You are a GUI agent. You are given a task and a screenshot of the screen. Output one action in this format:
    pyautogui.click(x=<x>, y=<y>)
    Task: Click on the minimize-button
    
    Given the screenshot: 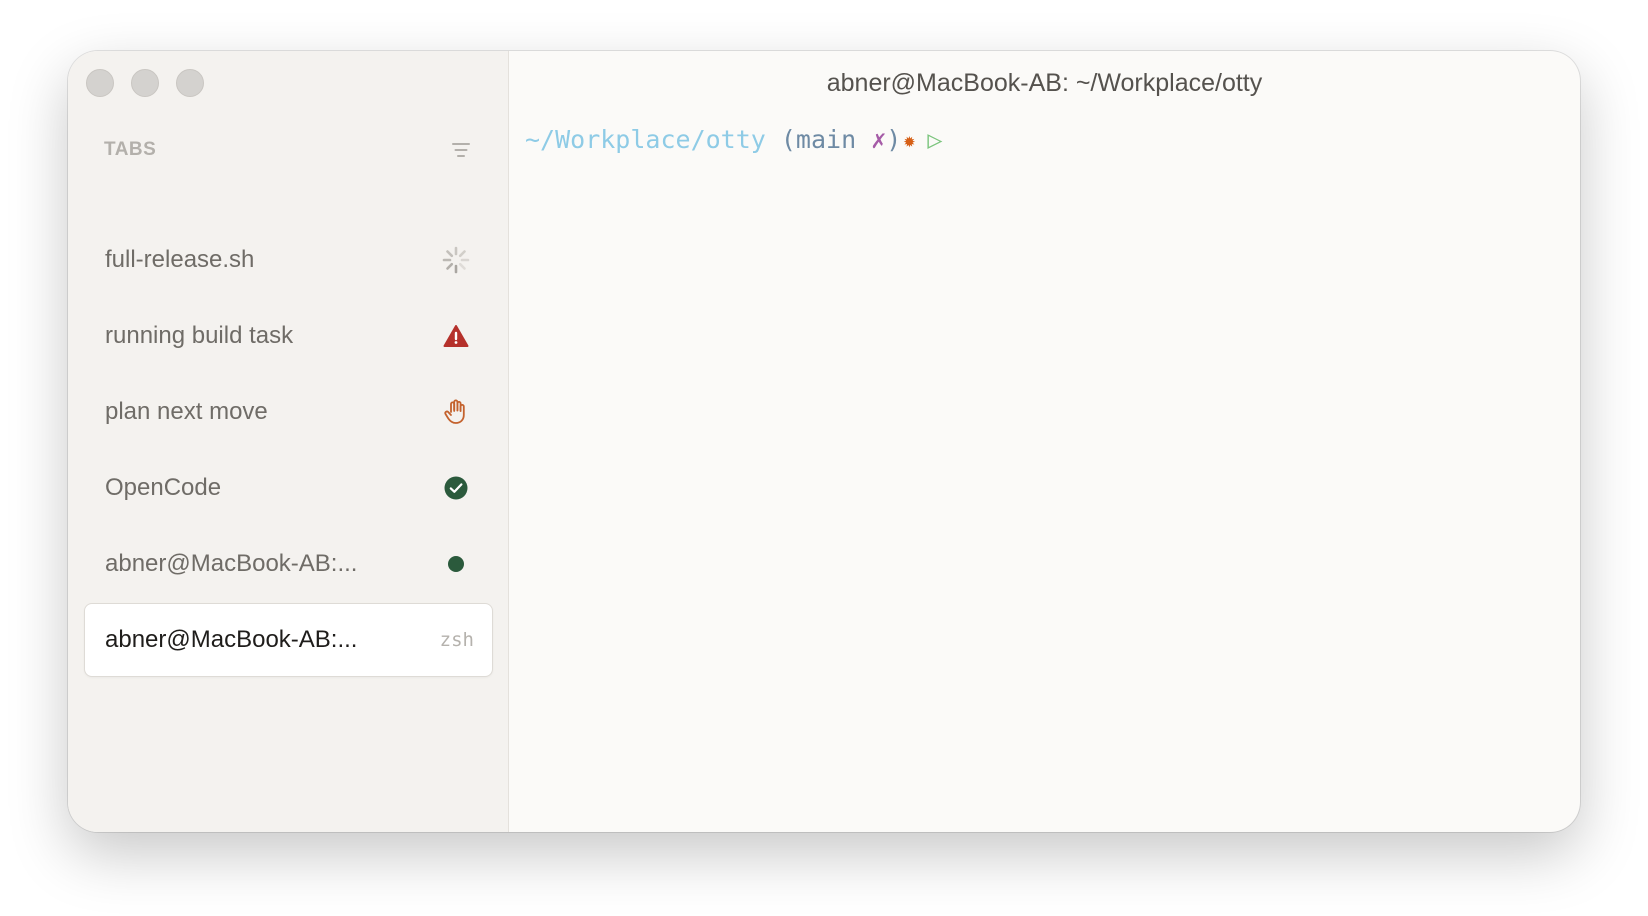 What is the action you would take?
    pyautogui.click(x=145, y=83)
    